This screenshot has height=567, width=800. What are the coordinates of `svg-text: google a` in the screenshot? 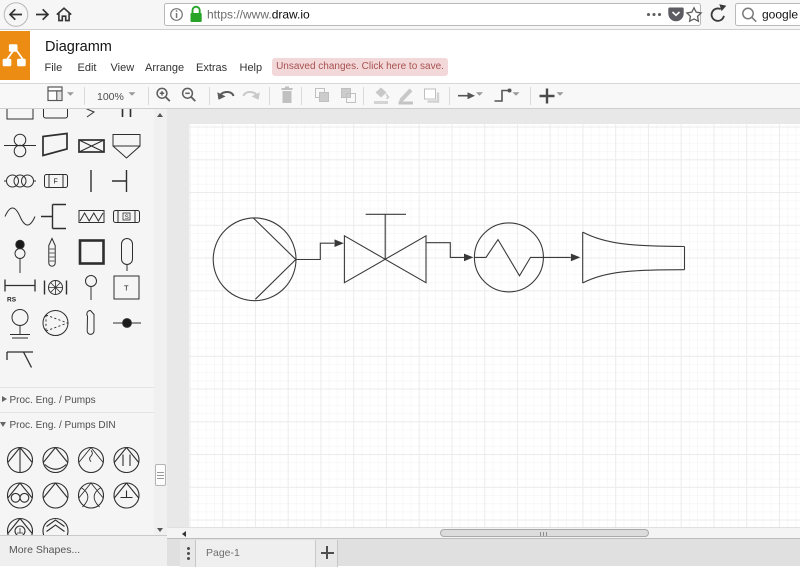 It's located at (781, 15).